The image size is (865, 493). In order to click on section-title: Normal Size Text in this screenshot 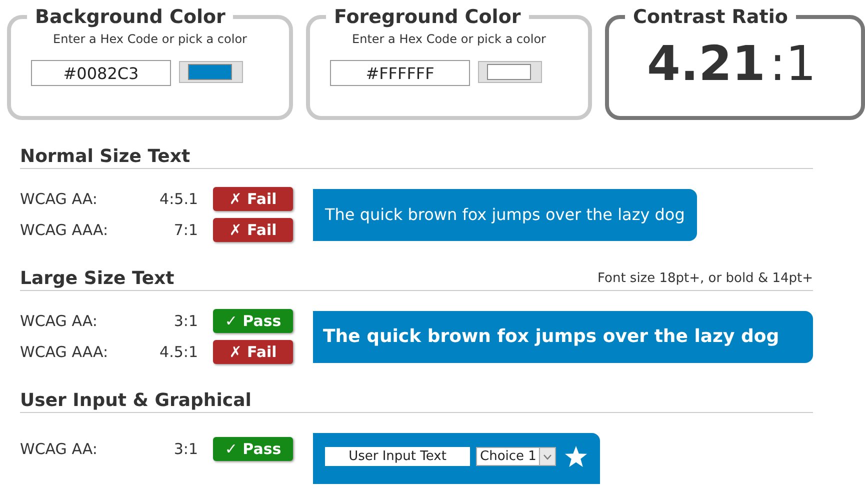, I will do `click(105, 156)`.